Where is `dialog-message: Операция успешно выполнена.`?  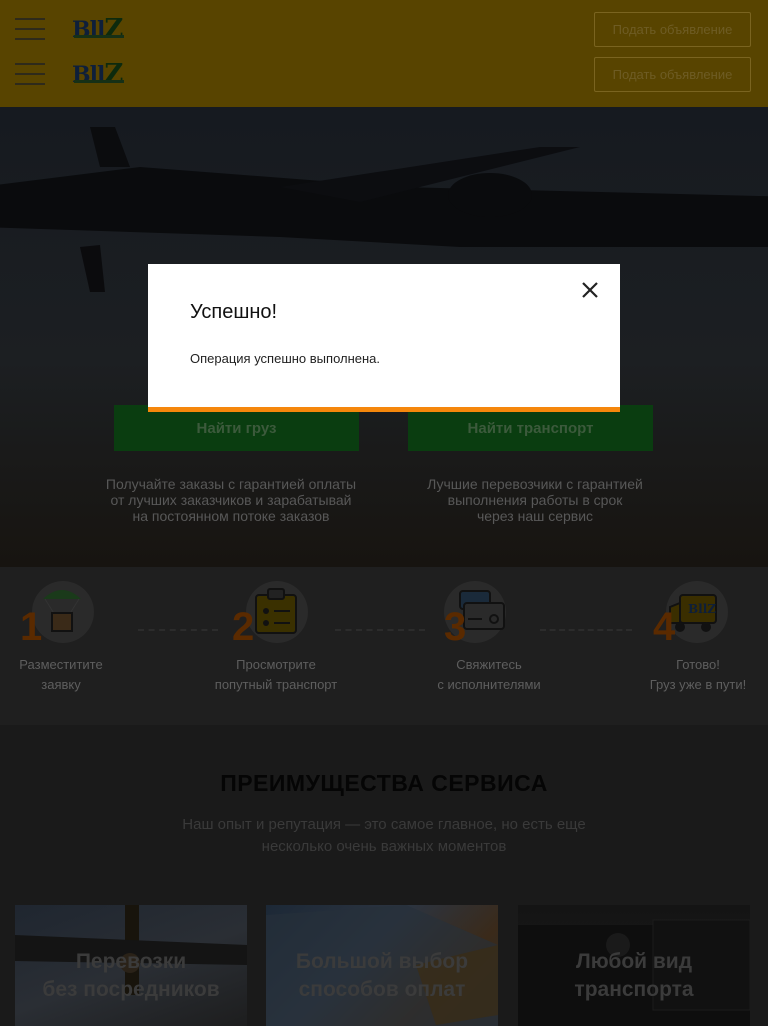
dialog-message: Операция успешно выполнена. is located at coordinates (285, 358).